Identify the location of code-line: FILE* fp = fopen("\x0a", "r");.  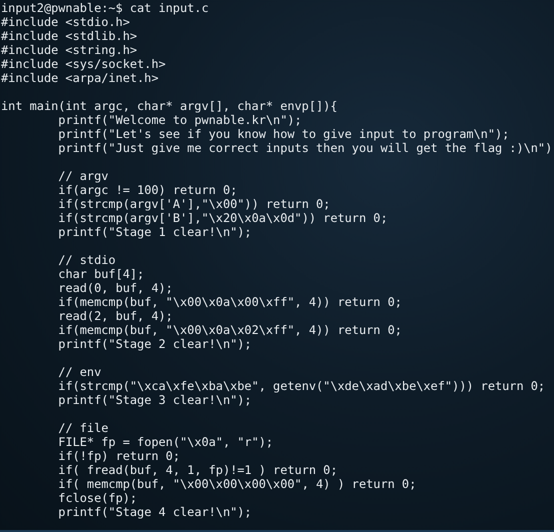
(166, 442).